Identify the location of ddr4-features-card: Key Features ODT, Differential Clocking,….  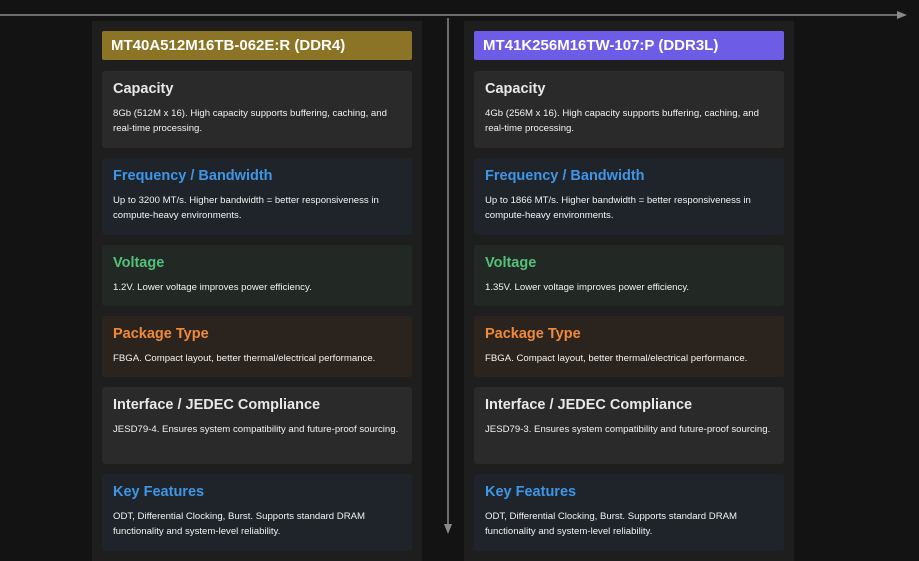
(257, 512).